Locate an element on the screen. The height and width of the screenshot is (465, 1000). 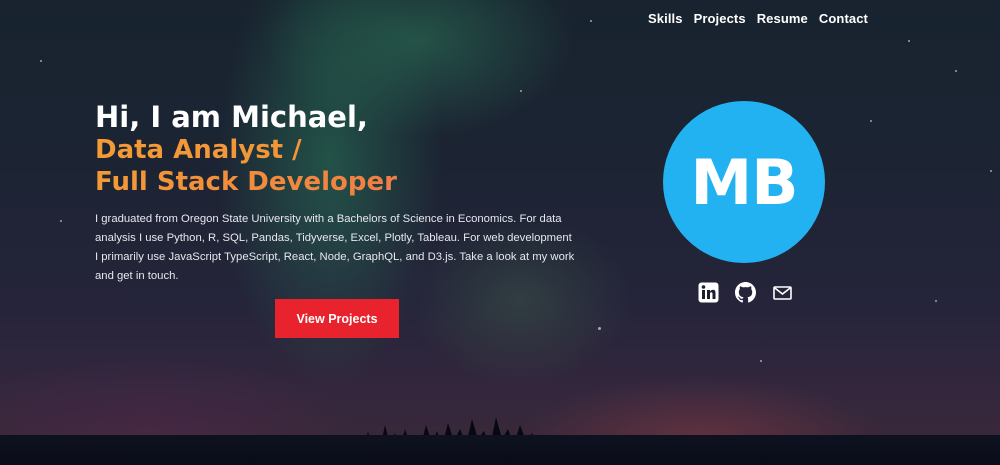
ground-shadow is located at coordinates (500, 450).